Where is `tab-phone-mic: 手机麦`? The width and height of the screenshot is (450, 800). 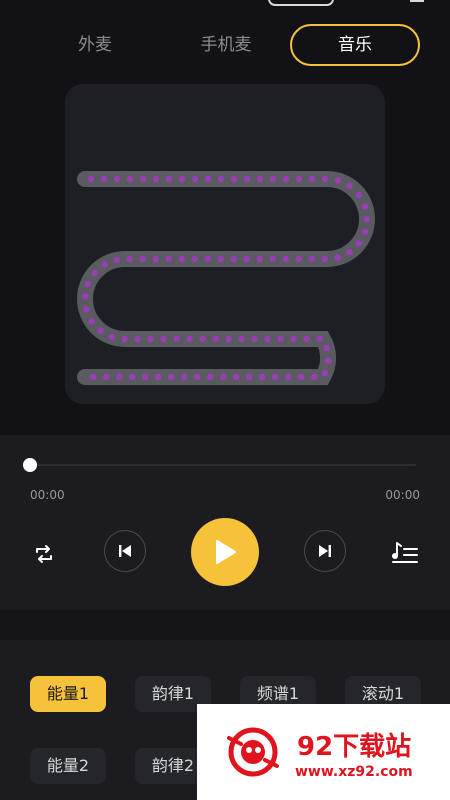
tab-phone-mic: 手机麦 is located at coordinates (226, 45).